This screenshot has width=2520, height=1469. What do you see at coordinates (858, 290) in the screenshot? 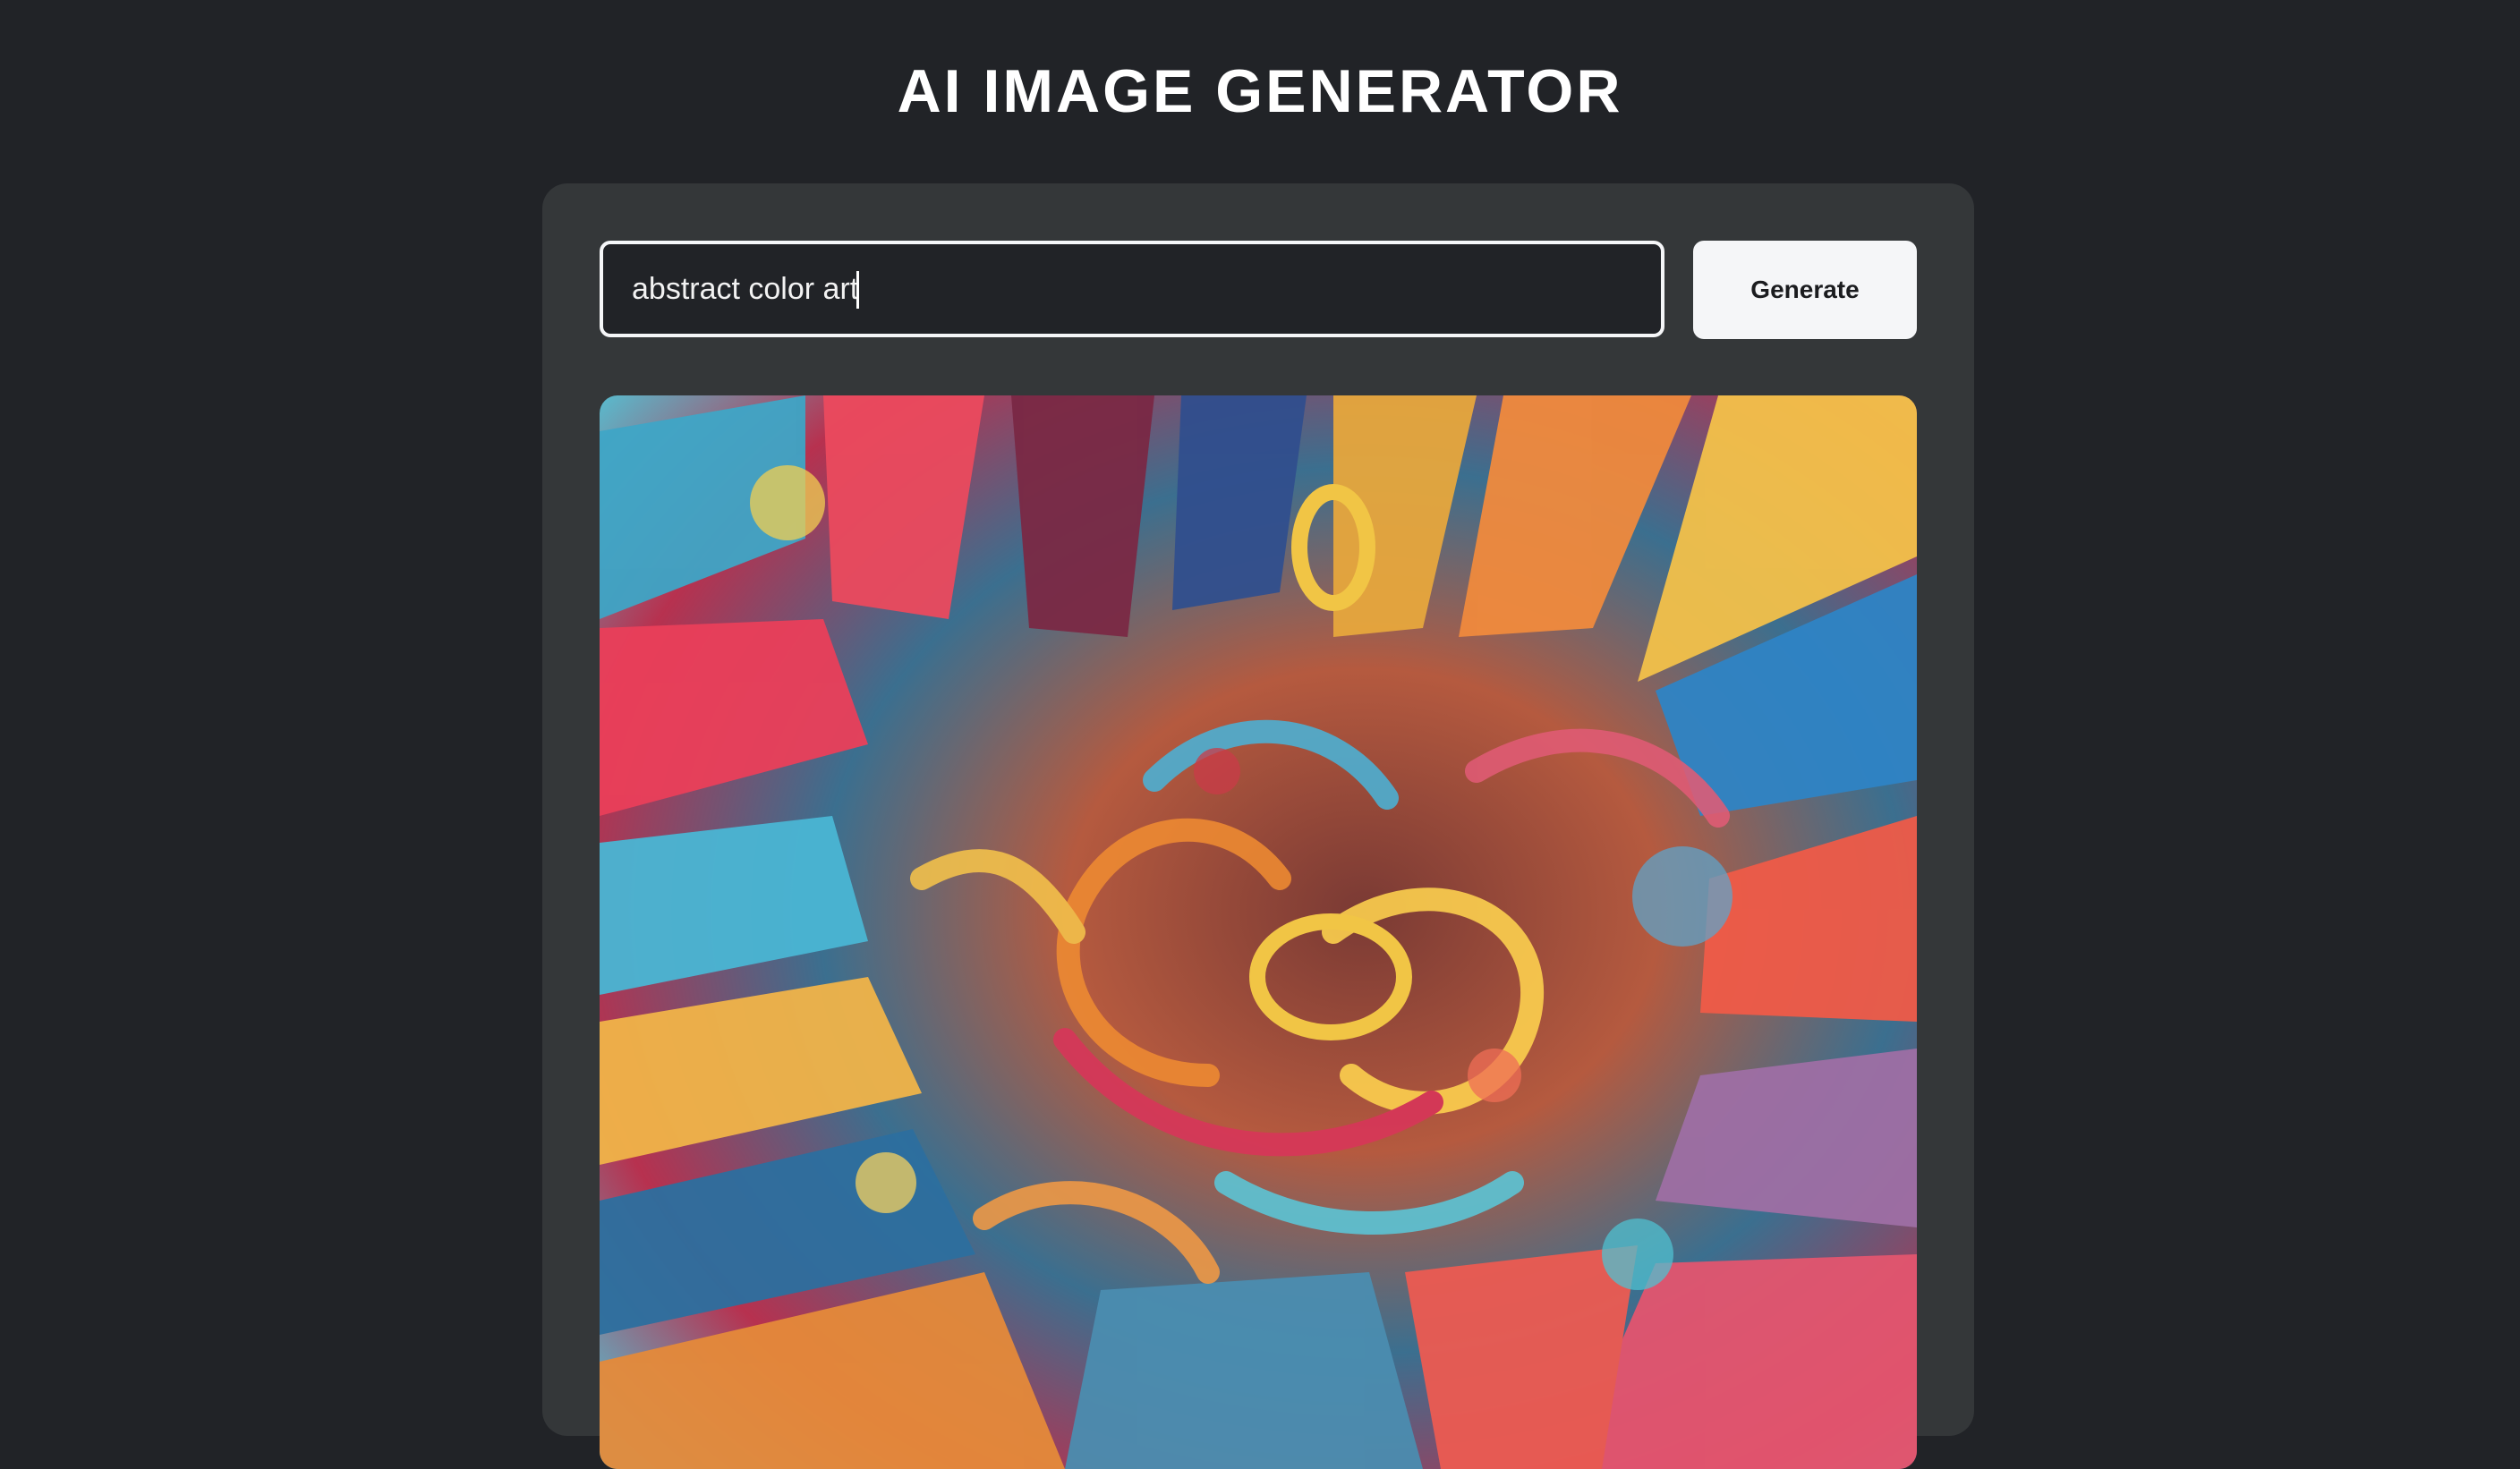
I see `text-cursor` at bounding box center [858, 290].